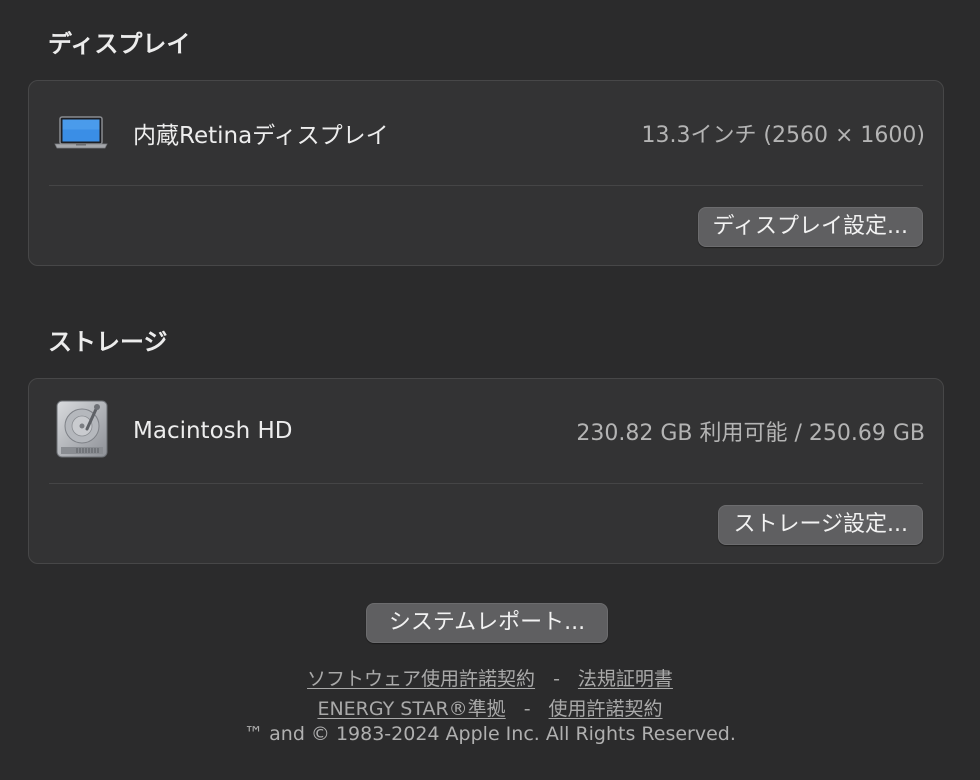 This screenshot has width=980, height=780. Describe the element at coordinates (783, 135) in the screenshot. I see `display-resolution: 13.3インチ (2560 × 1600)` at that location.